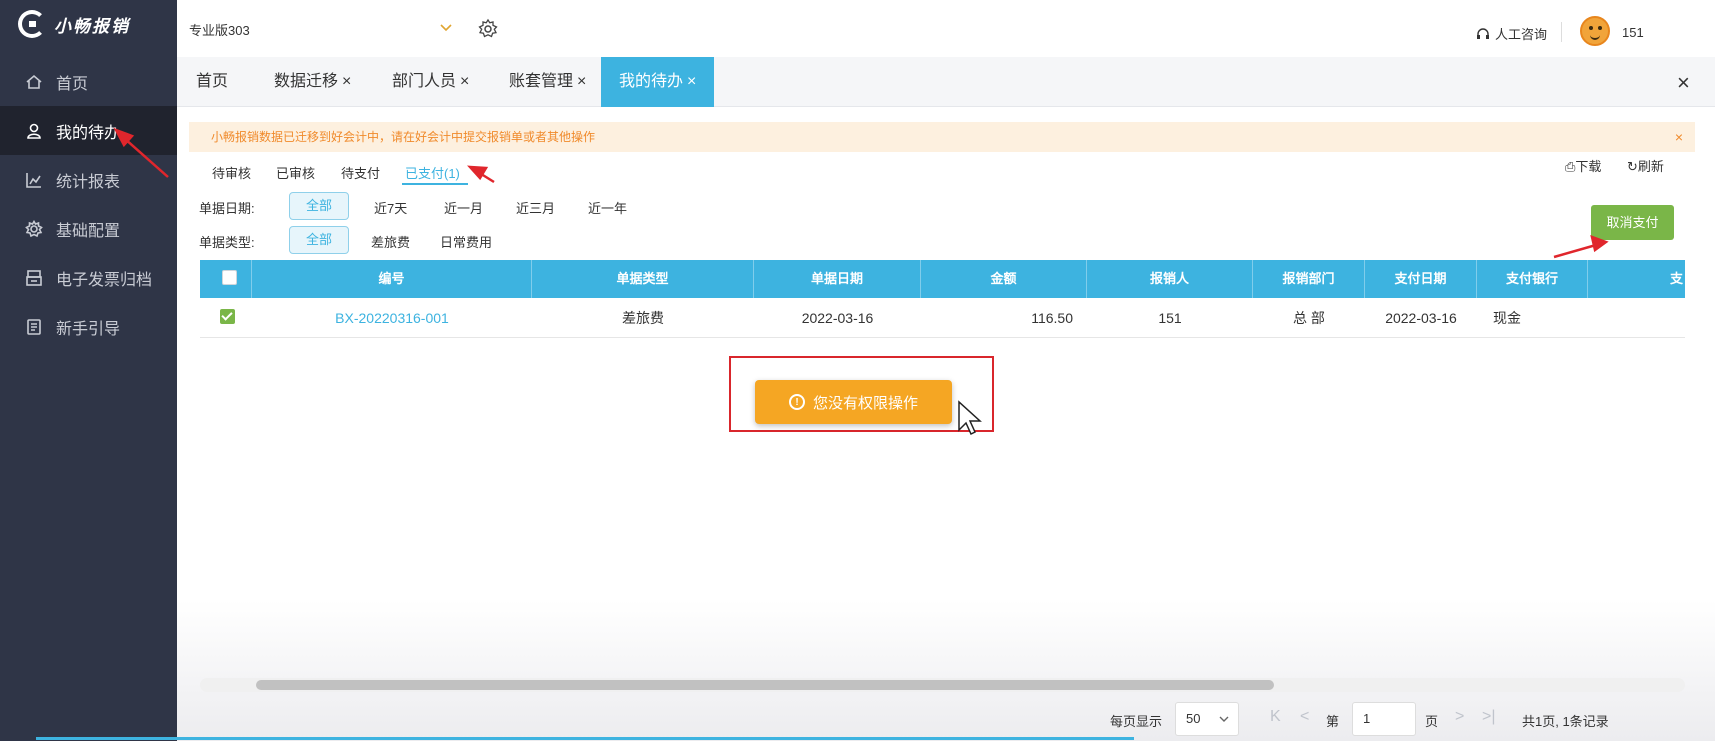 The image size is (1715, 741). Describe the element at coordinates (837, 318) in the screenshot. I see `cell-date: 2022-03-16` at that location.